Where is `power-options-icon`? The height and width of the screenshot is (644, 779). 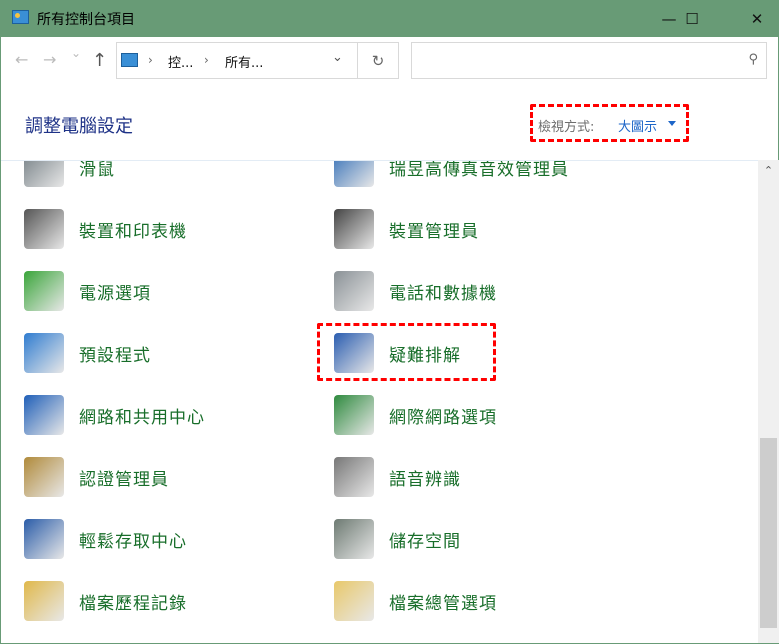 power-options-icon is located at coordinates (44, 291).